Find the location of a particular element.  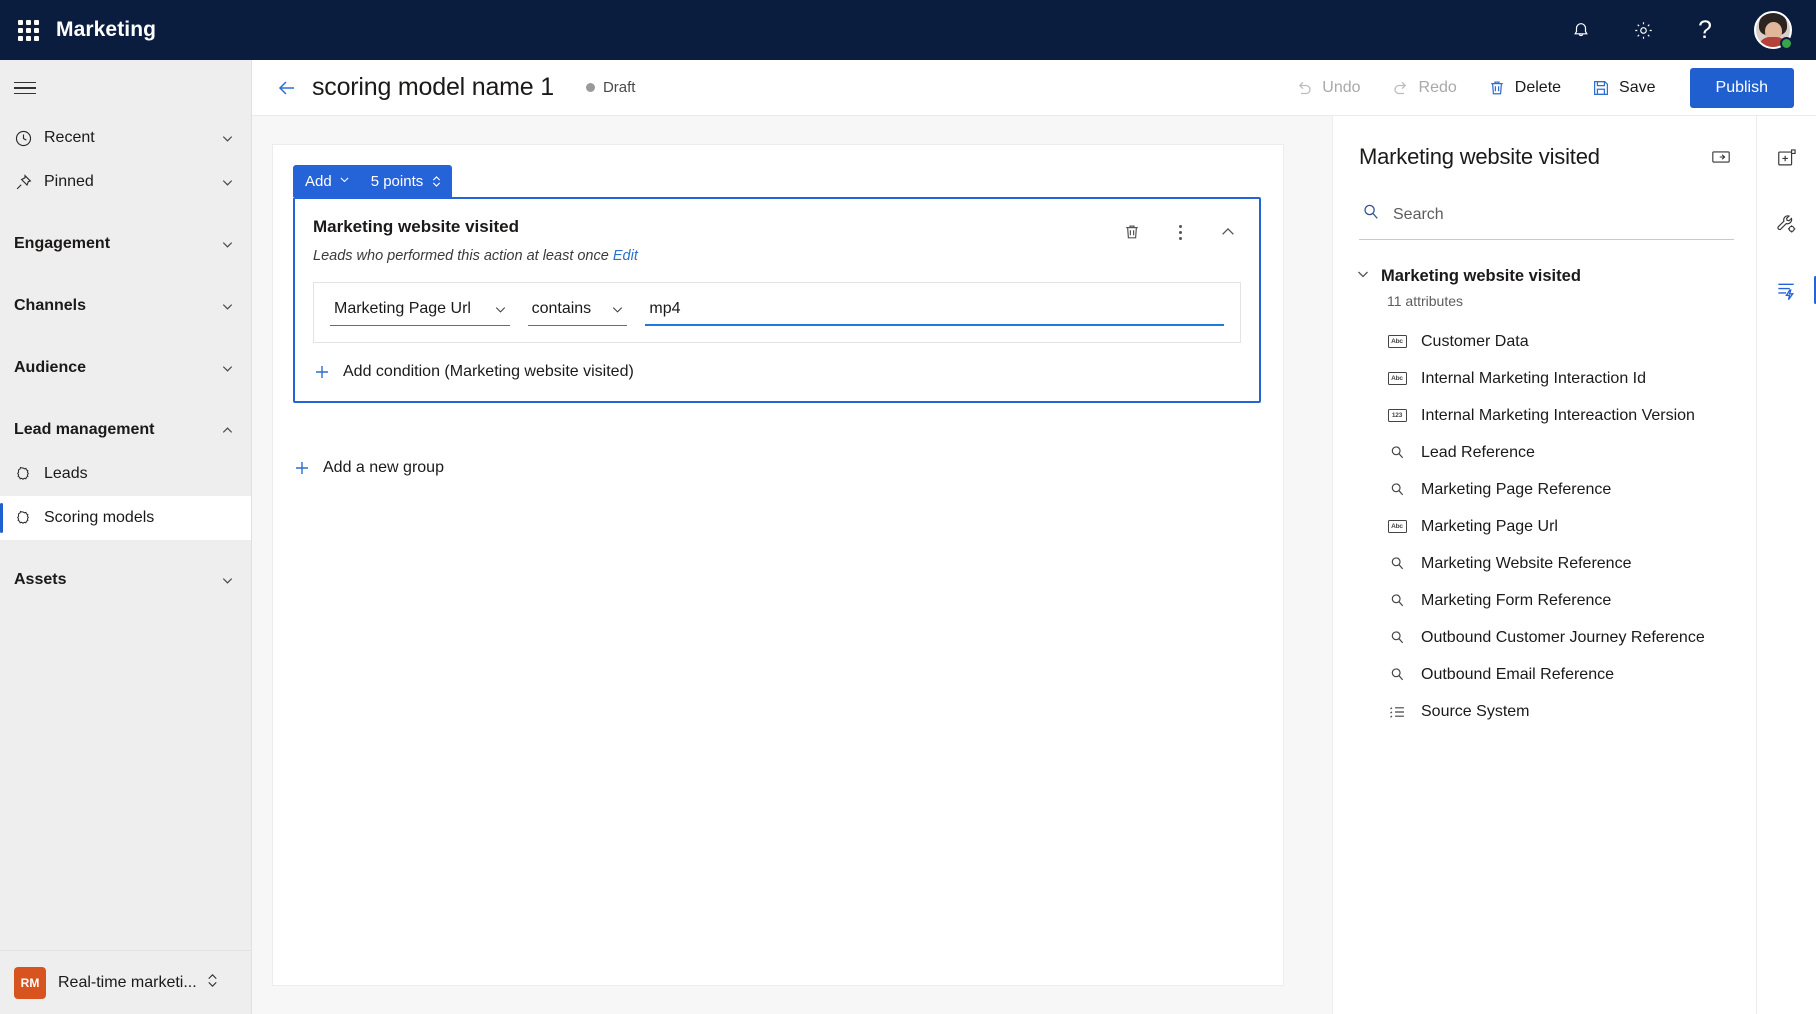

delete-button: Delete is located at coordinates (1524, 88).